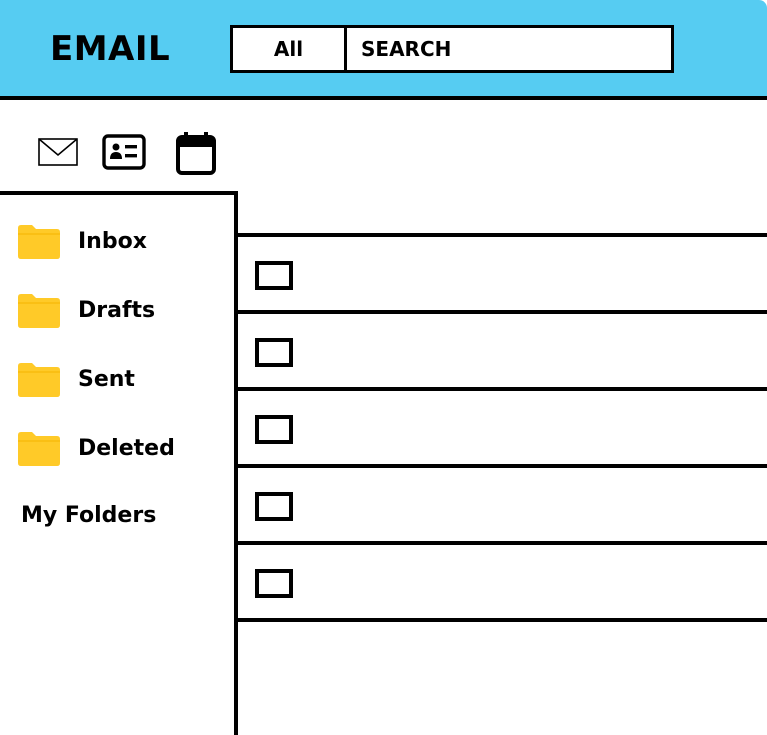 This screenshot has width=767, height=735. What do you see at coordinates (76, 380) in the screenshot?
I see `sidebar-item-sent: Sent` at bounding box center [76, 380].